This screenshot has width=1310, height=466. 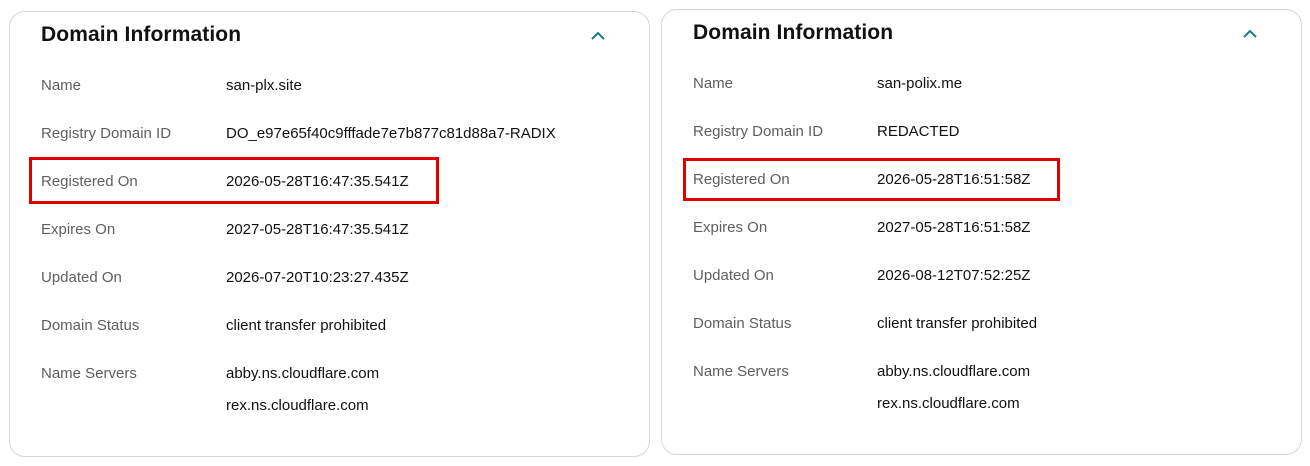 What do you see at coordinates (317, 181) in the screenshot?
I see `registered-on-value: 2026-05-28T16:47:35.541Z` at bounding box center [317, 181].